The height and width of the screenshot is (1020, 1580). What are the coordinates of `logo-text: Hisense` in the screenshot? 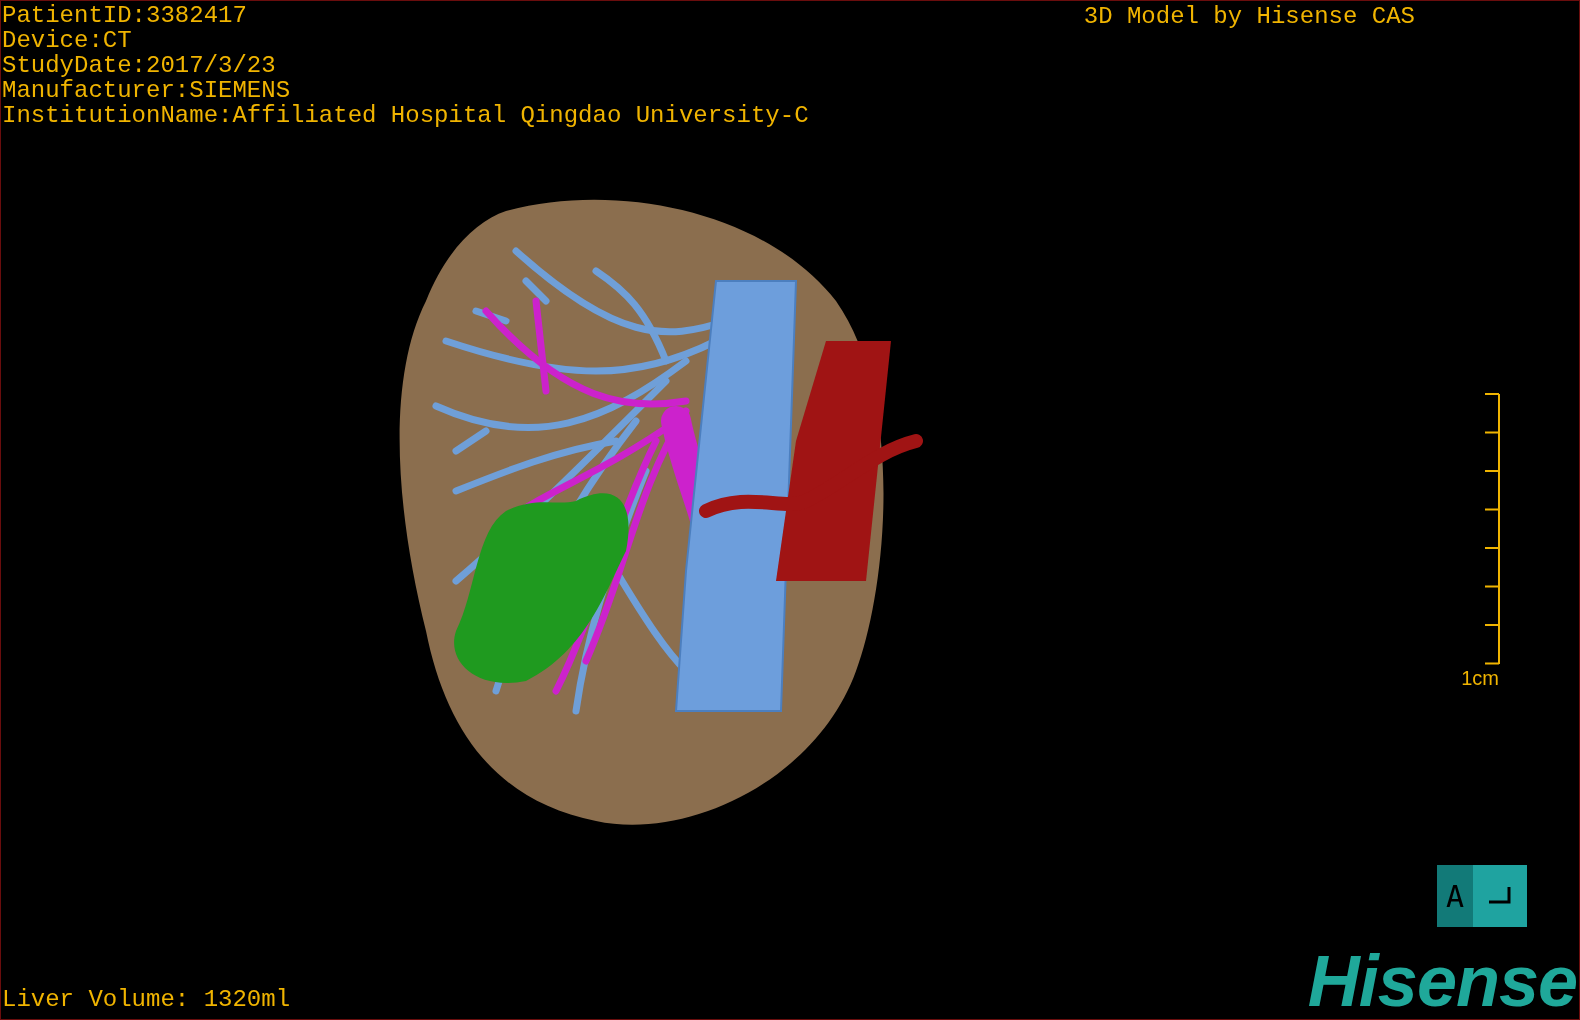 It's located at (1442, 981).